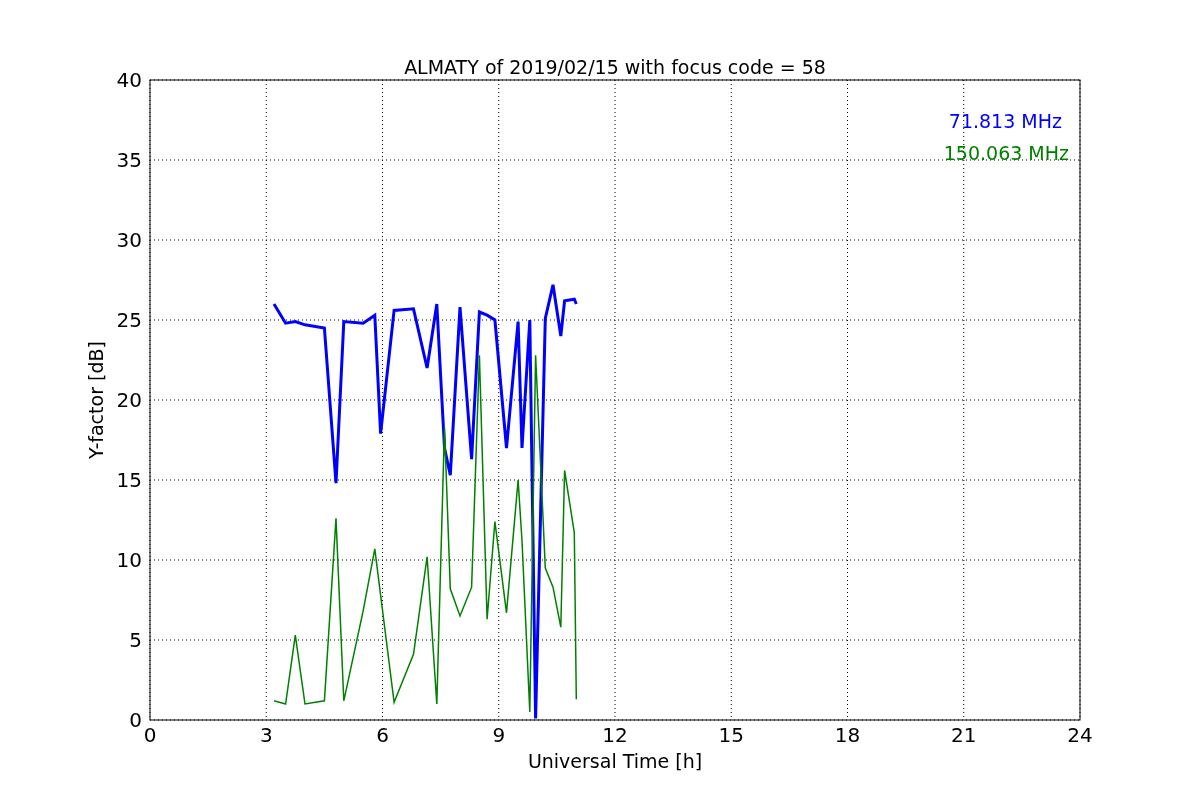  What do you see at coordinates (129, 320) in the screenshot?
I see `y-tick-label: 25` at bounding box center [129, 320].